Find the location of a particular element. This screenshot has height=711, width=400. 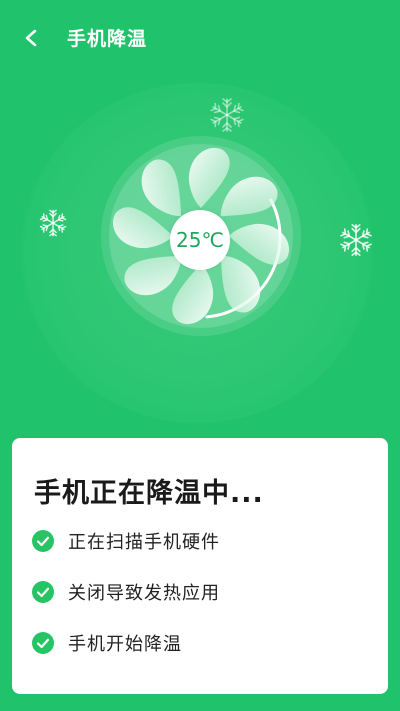

step-label: 关闭导致发热应用 is located at coordinates (144, 593).